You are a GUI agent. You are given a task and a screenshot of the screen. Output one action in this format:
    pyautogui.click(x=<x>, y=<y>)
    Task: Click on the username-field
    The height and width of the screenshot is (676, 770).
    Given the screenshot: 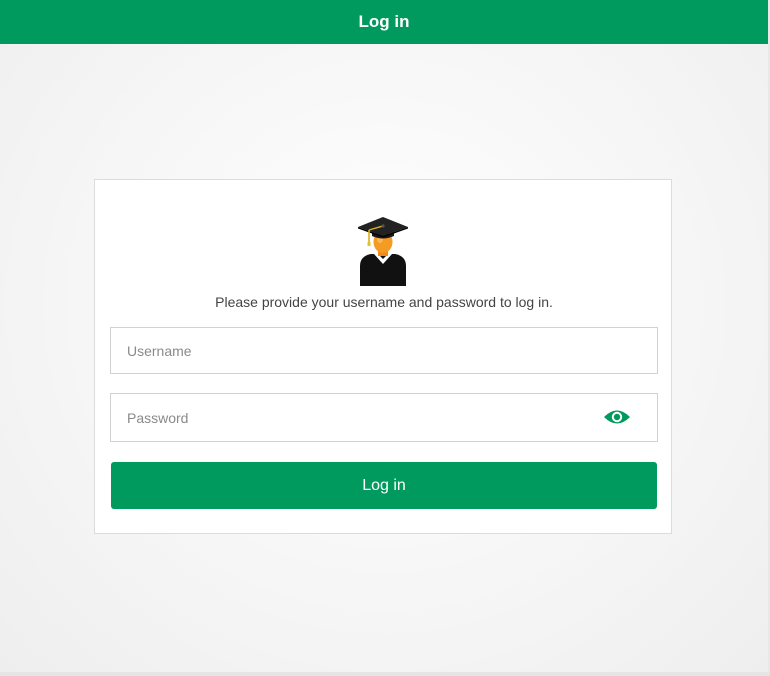 What is the action you would take?
    pyautogui.click(x=384, y=350)
    